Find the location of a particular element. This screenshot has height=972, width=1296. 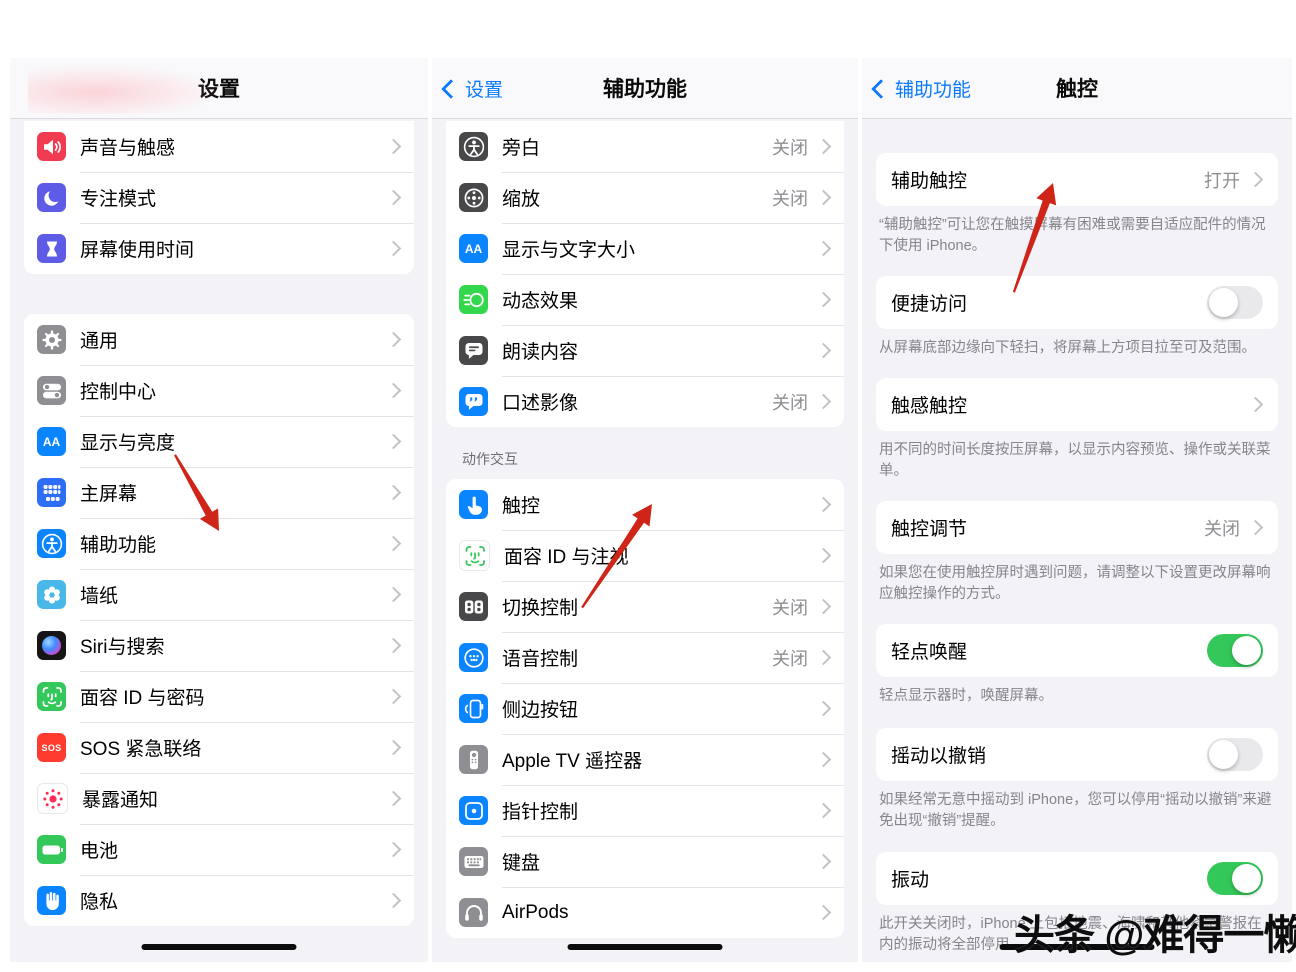

accessibility-item-voice-control: 语音控制 关闭 is located at coordinates (645, 657).